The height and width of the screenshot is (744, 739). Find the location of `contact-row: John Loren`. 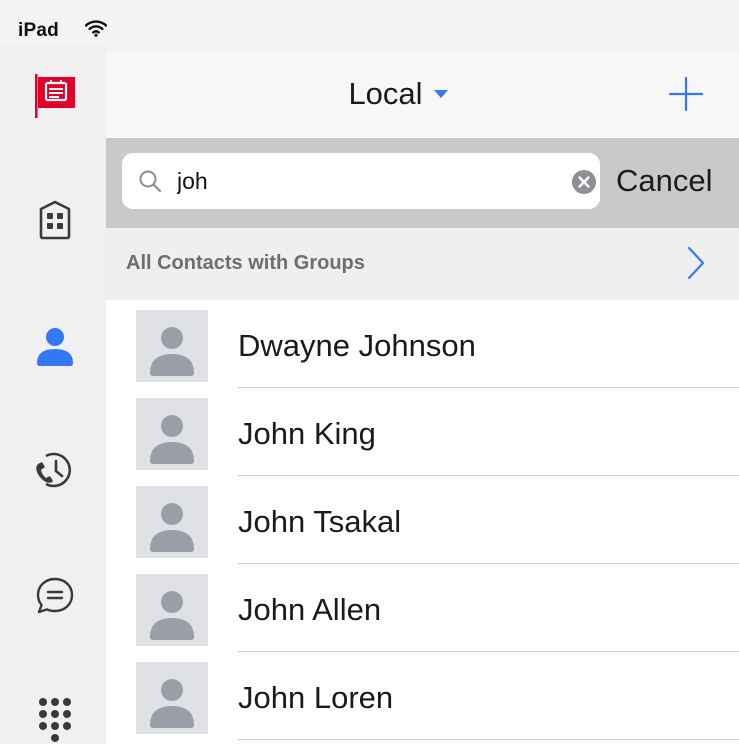

contact-row: John Loren is located at coordinates (422, 696).